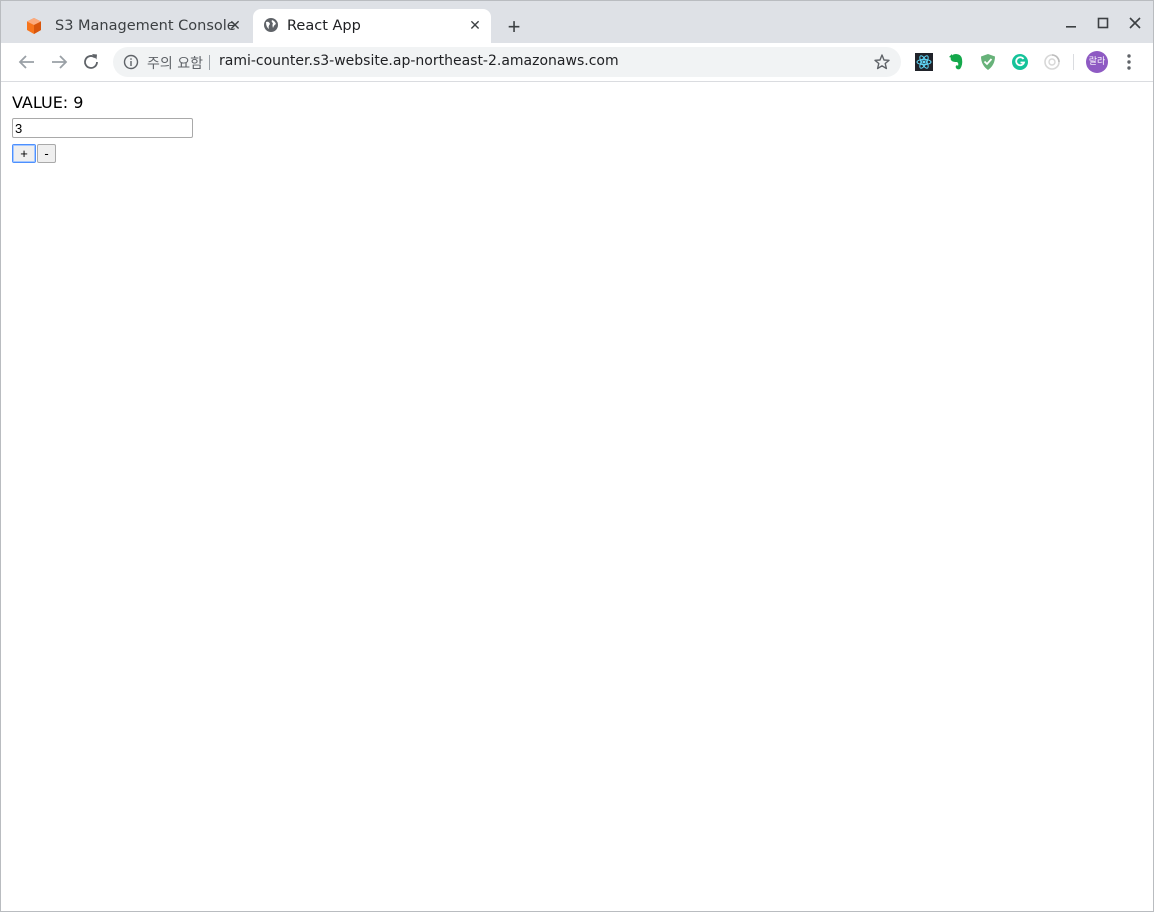 The width and height of the screenshot is (1154, 912). Describe the element at coordinates (1020, 62) in the screenshot. I see `grammarly-icon` at that location.